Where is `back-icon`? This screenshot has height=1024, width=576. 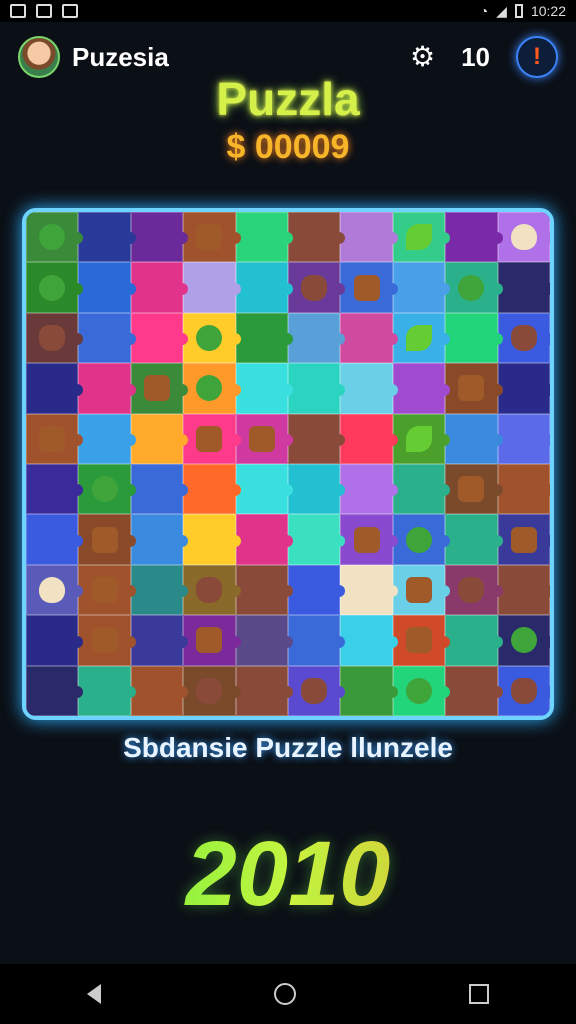 back-icon is located at coordinates (93, 994).